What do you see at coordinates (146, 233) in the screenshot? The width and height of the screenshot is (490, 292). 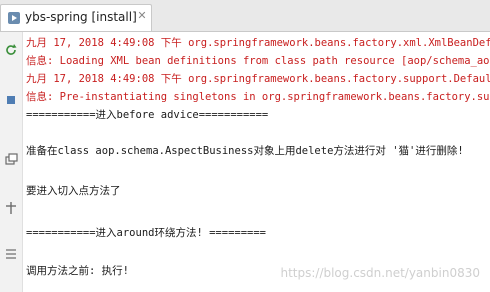 I see `console-line: ===========进入around环绕方法! =========` at bounding box center [146, 233].